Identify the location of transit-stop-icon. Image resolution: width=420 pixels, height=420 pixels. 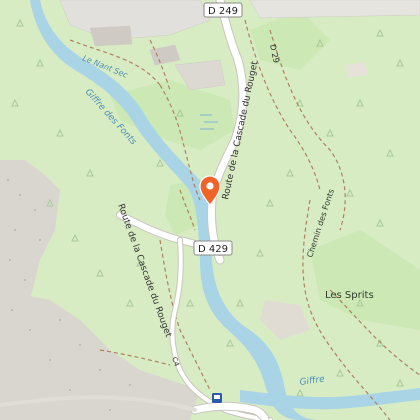
(217, 398).